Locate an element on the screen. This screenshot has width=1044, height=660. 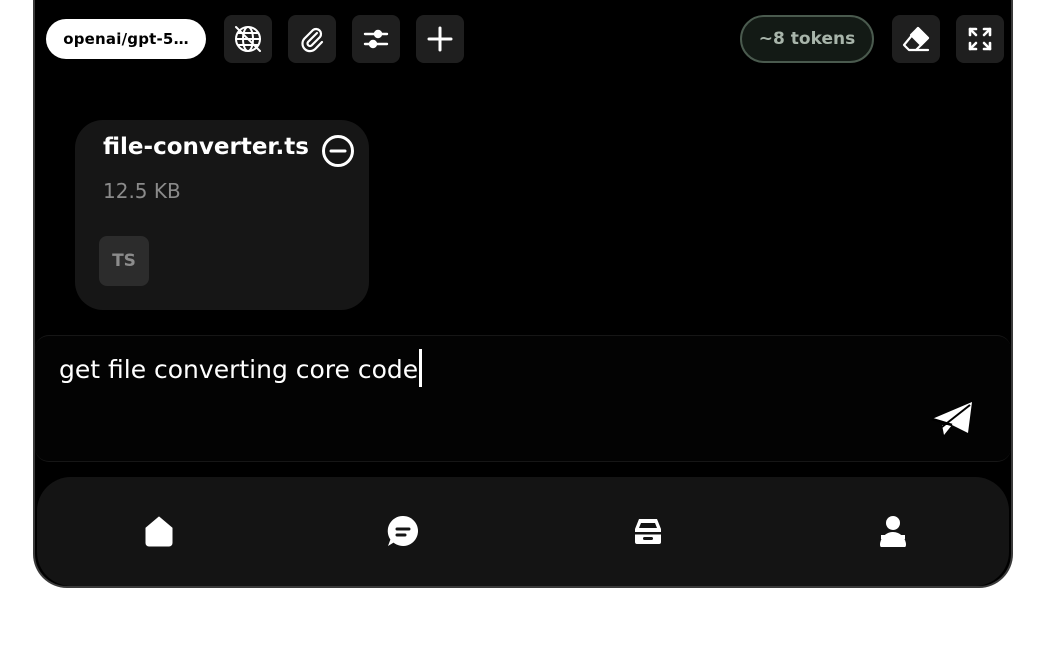
expand-icon is located at coordinates (980, 39).